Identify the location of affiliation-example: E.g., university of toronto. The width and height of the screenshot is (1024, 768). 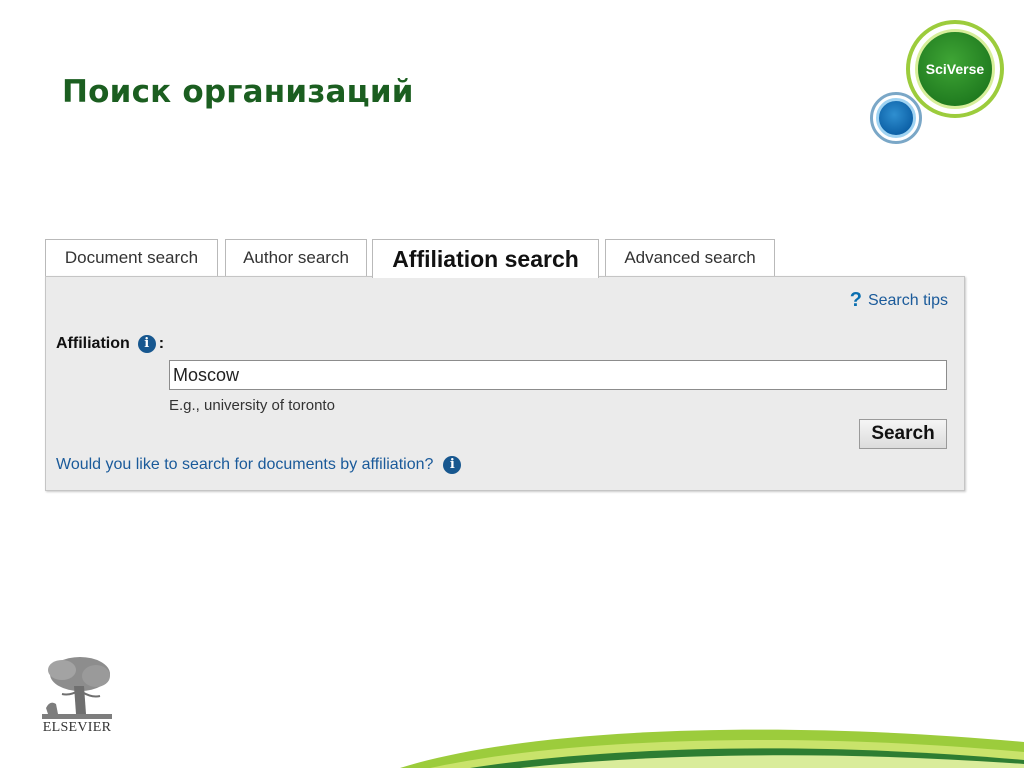
(252, 405).